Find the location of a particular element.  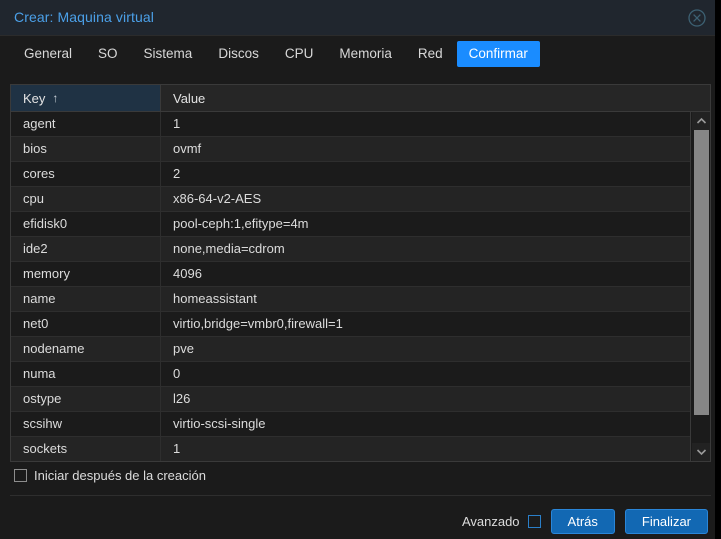

tab-memoria: Memoria is located at coordinates (365, 54).